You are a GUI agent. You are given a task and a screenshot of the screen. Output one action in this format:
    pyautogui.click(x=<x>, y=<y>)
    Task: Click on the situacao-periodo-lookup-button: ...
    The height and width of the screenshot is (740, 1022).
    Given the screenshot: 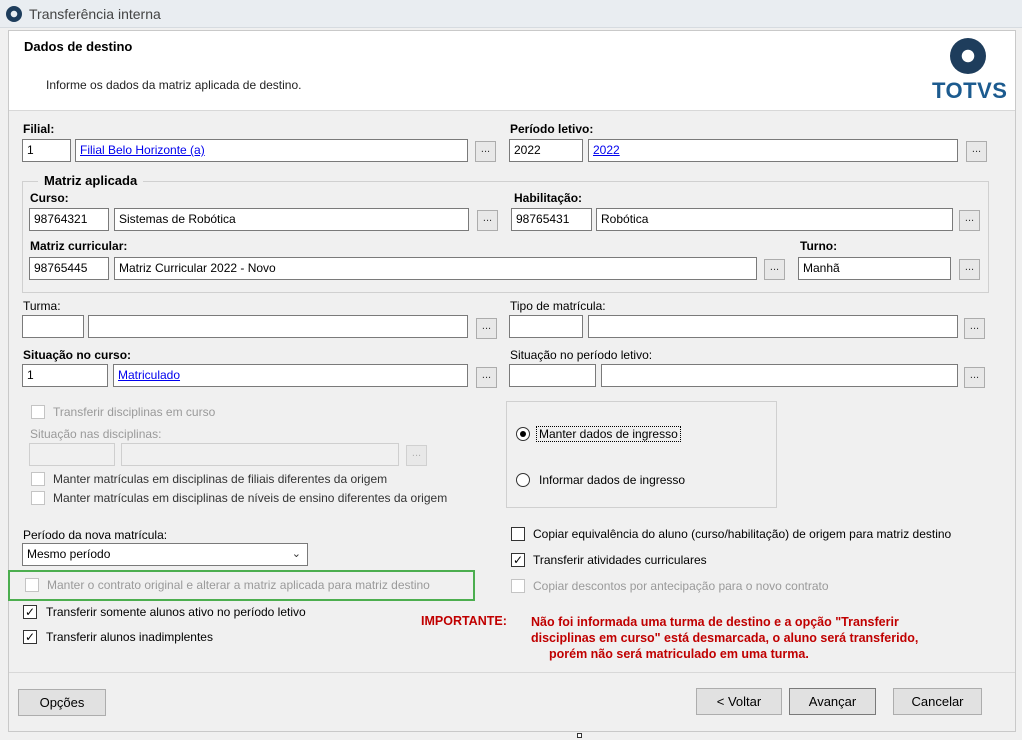 What is the action you would take?
    pyautogui.click(x=974, y=377)
    